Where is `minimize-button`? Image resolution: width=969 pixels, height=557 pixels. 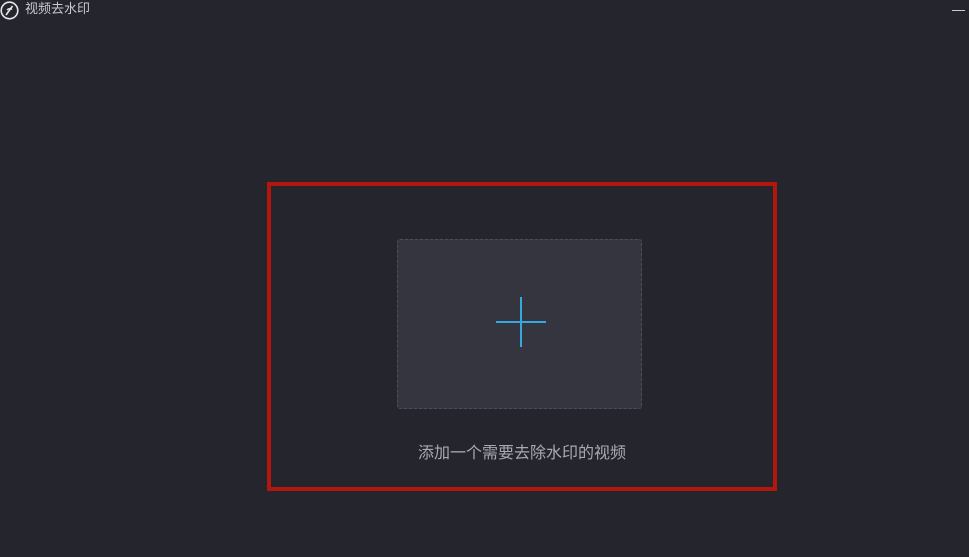 minimize-button is located at coordinates (959, 10).